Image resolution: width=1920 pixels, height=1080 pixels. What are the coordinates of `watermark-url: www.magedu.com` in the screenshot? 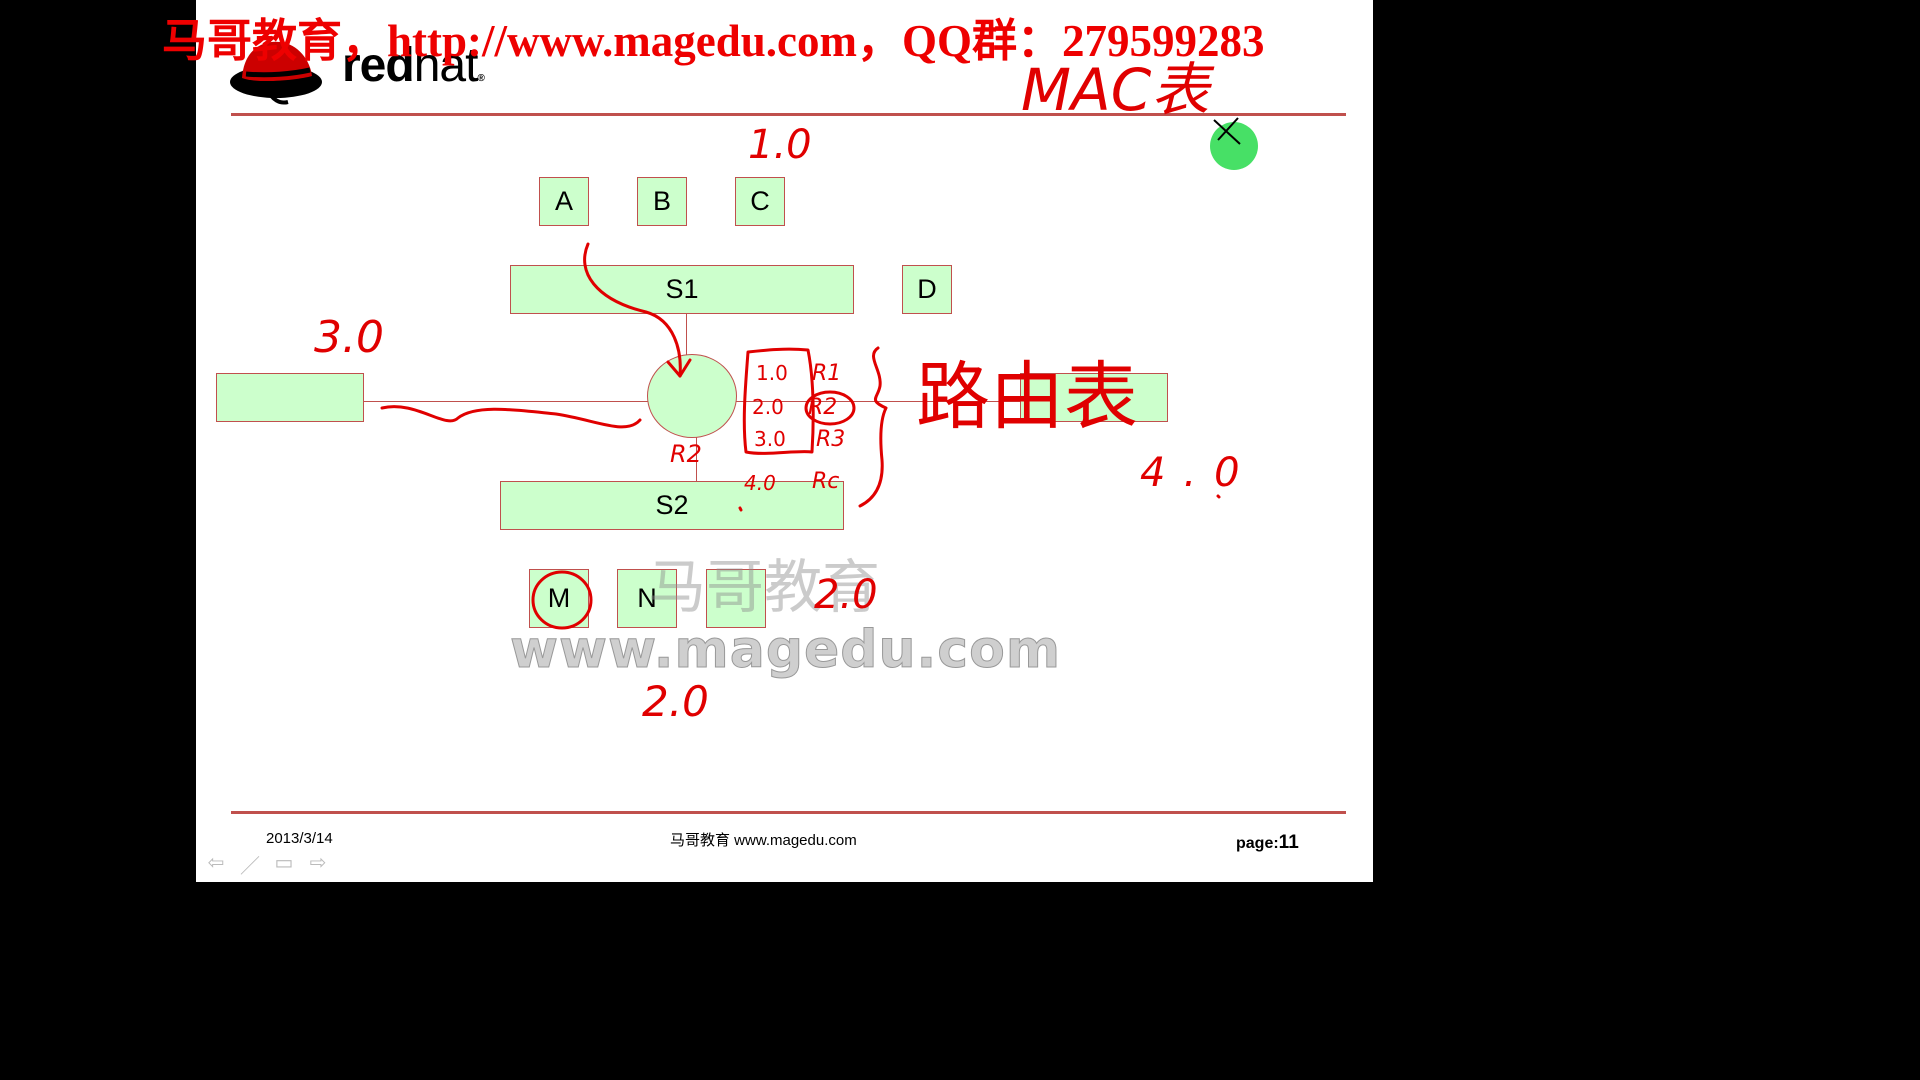 It's located at (785, 650).